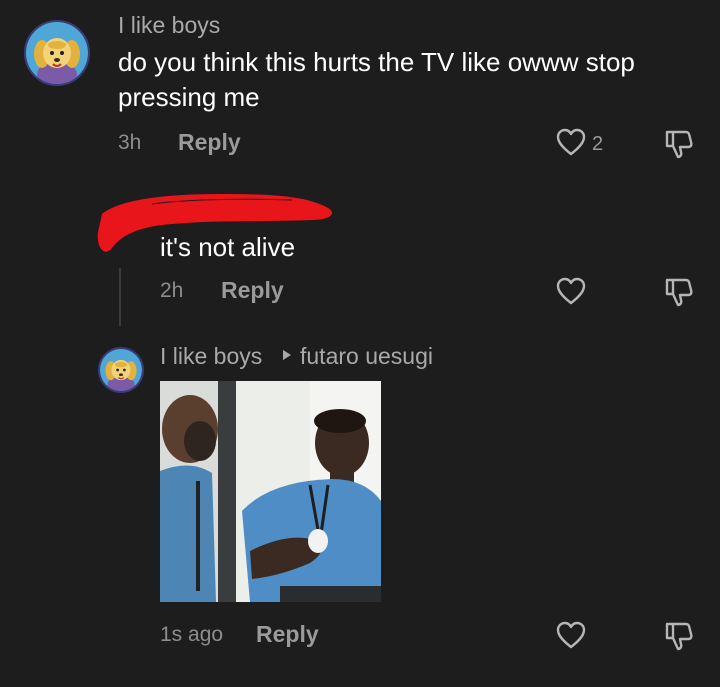  Describe the element at coordinates (172, 290) in the screenshot. I see `comment-timestamp: 2h` at that location.